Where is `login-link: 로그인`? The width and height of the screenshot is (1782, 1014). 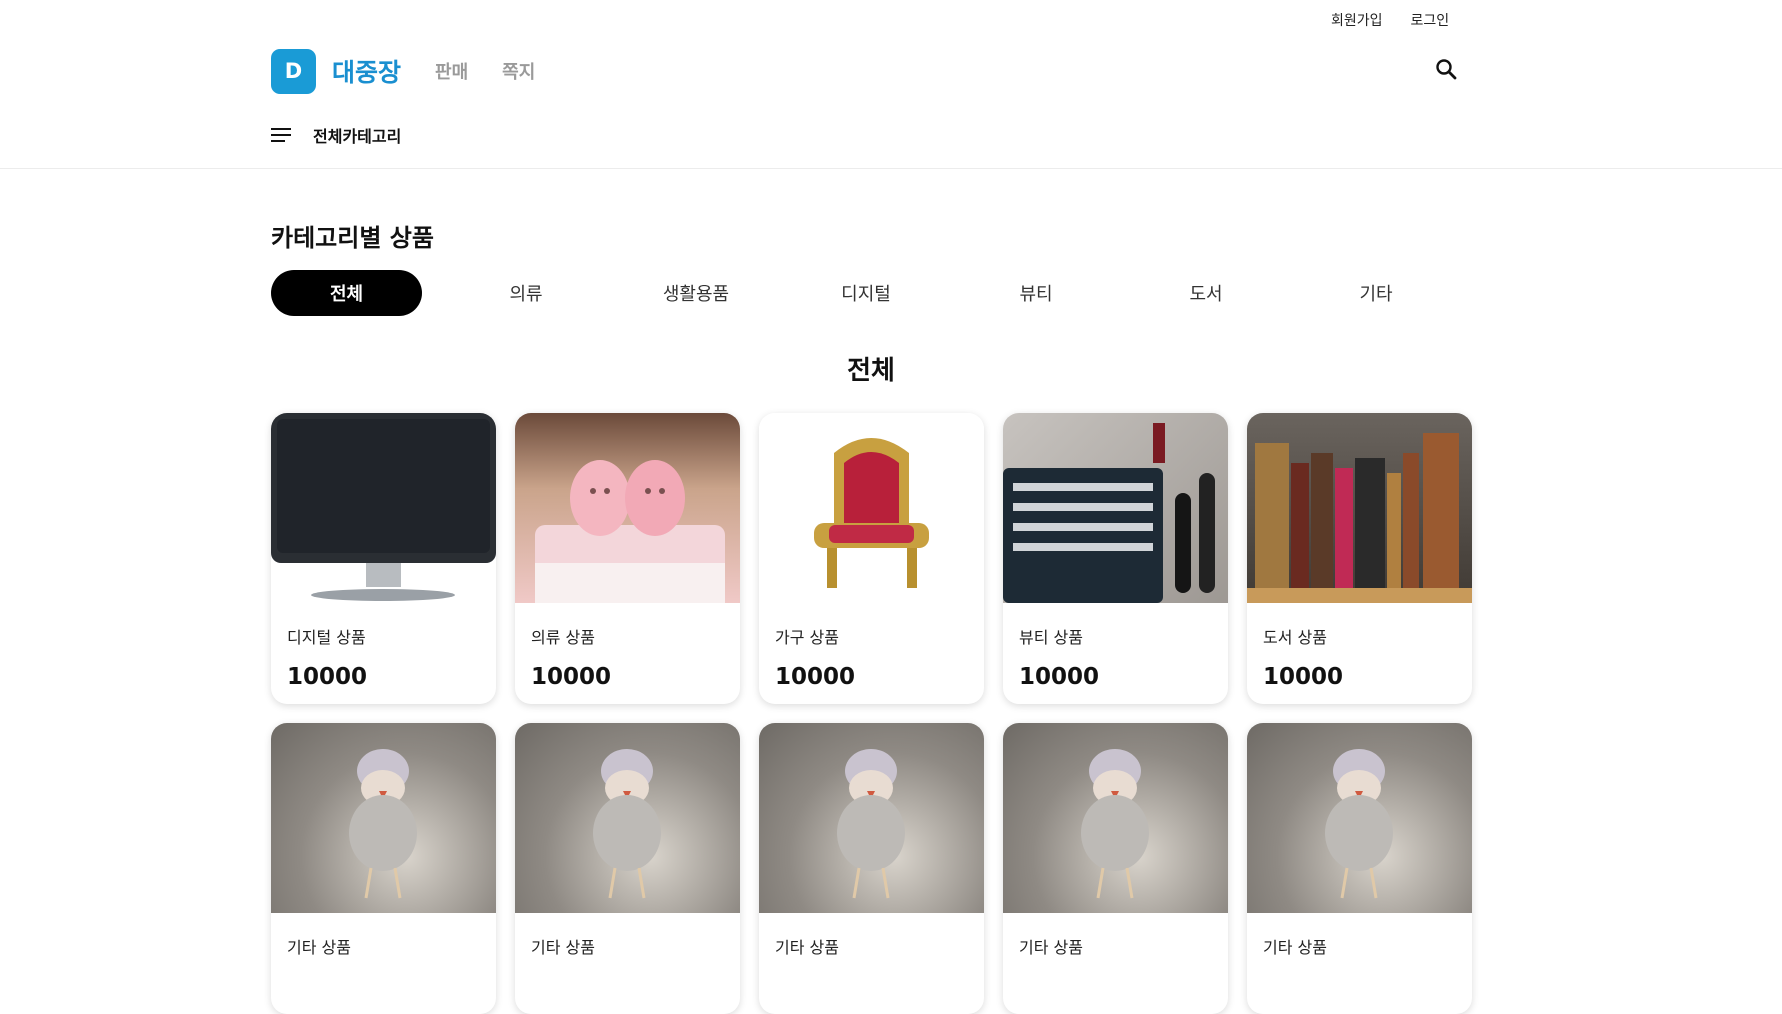
login-link: 로그인 is located at coordinates (1430, 20).